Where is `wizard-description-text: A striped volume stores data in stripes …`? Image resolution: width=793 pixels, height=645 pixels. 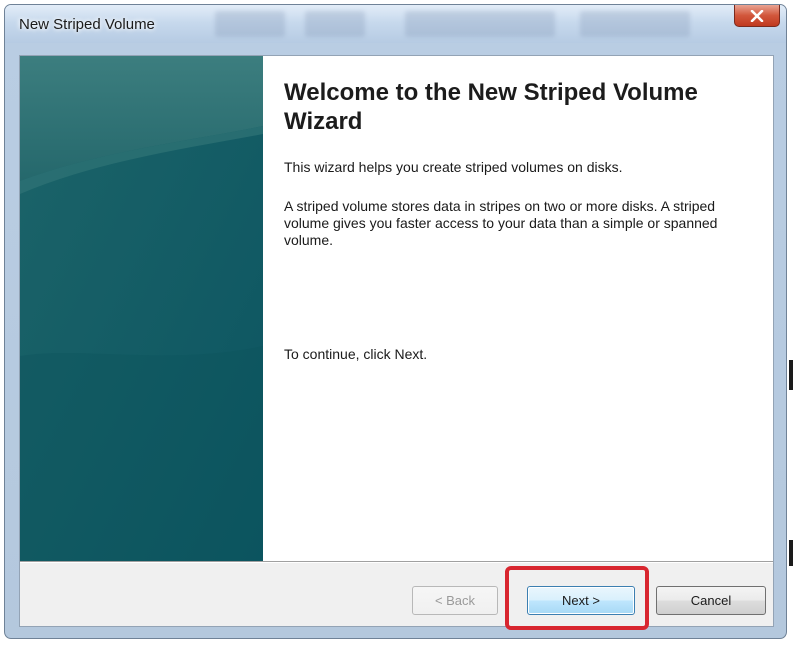
wizard-description-text: A striped volume stores data in stripes … is located at coordinates (501, 223).